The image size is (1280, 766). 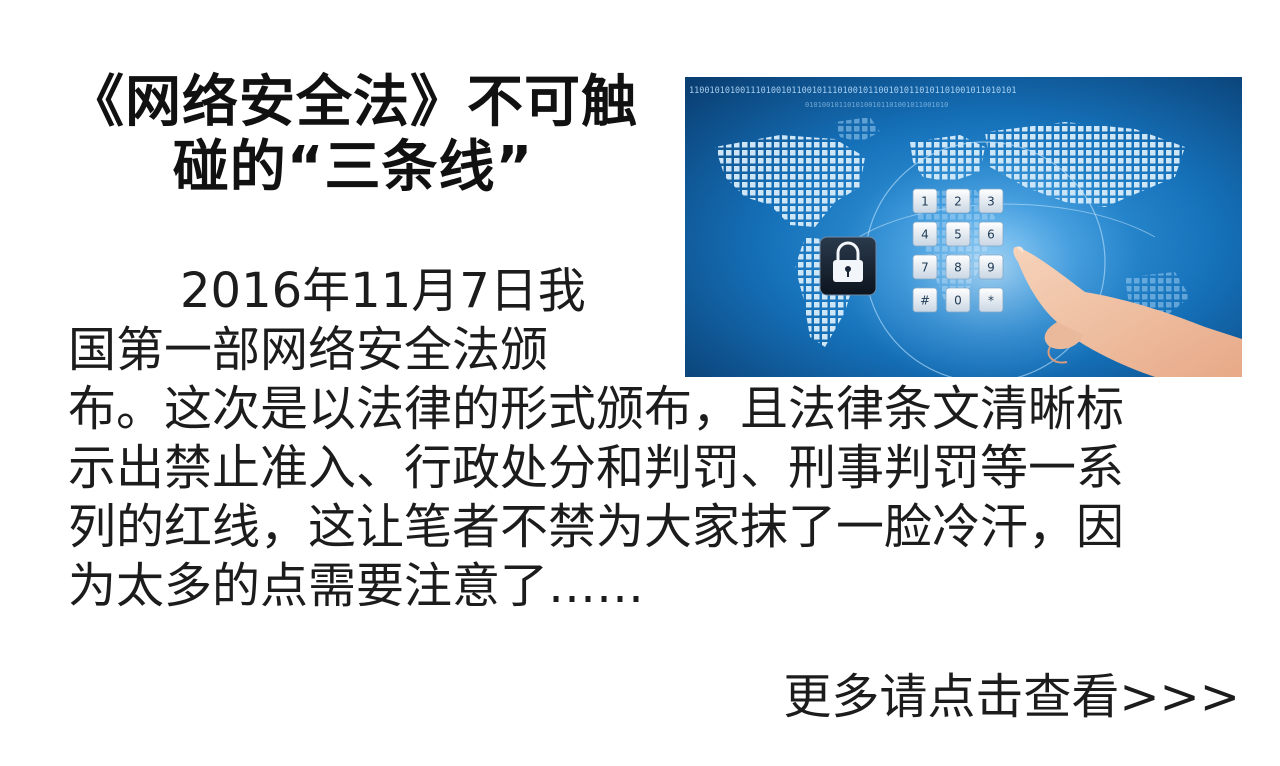 I want to click on keypad-key-label: 6, so click(x=991, y=235).